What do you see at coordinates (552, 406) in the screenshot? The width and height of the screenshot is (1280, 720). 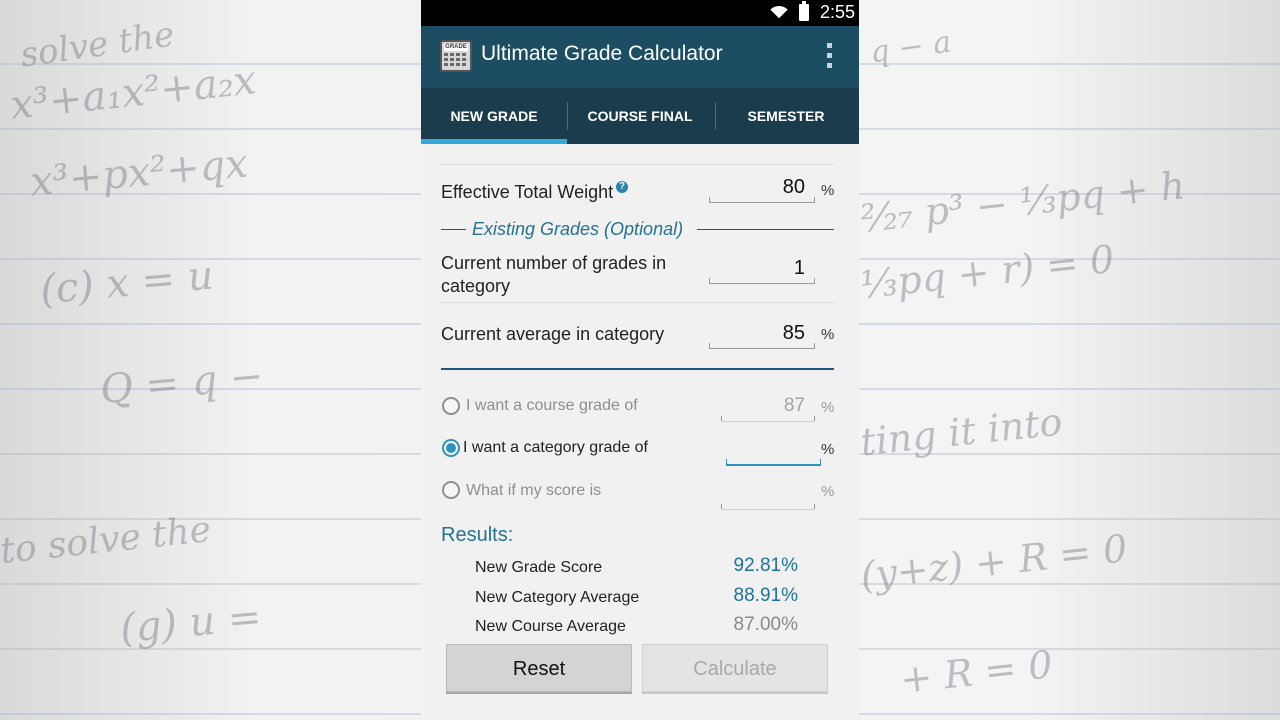 I see `course-grade-option-label: I want a course grade of` at bounding box center [552, 406].